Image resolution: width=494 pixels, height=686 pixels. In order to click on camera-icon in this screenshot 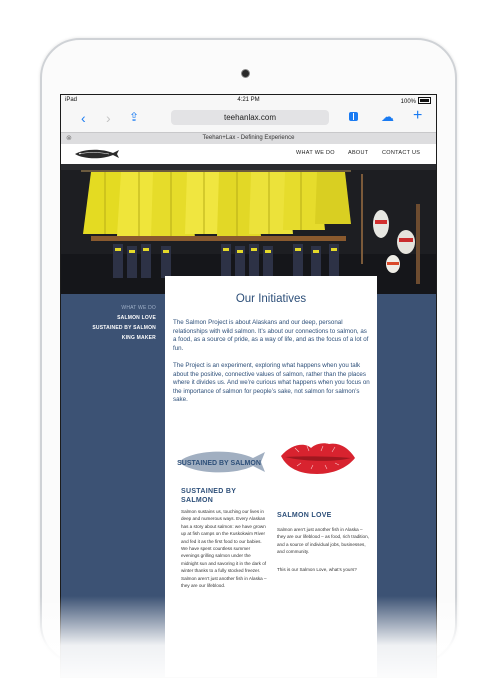, I will do `click(245, 73)`.